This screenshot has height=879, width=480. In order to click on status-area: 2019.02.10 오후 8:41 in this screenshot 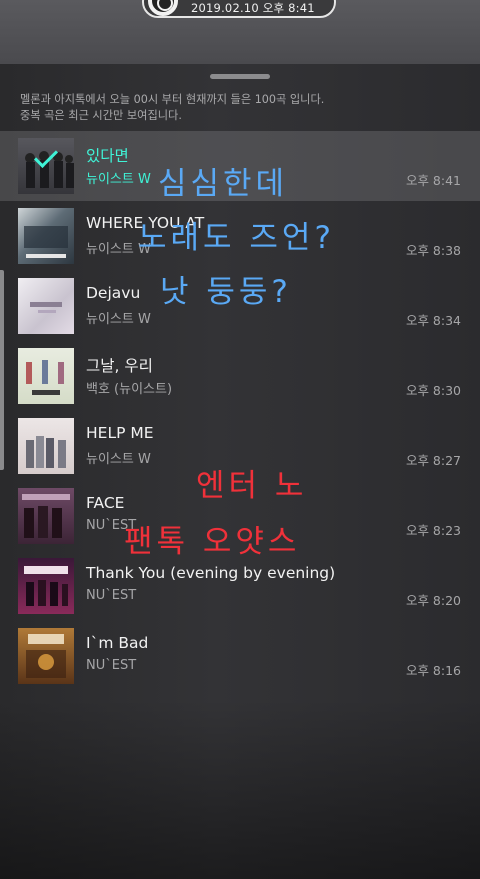, I will do `click(240, 32)`.